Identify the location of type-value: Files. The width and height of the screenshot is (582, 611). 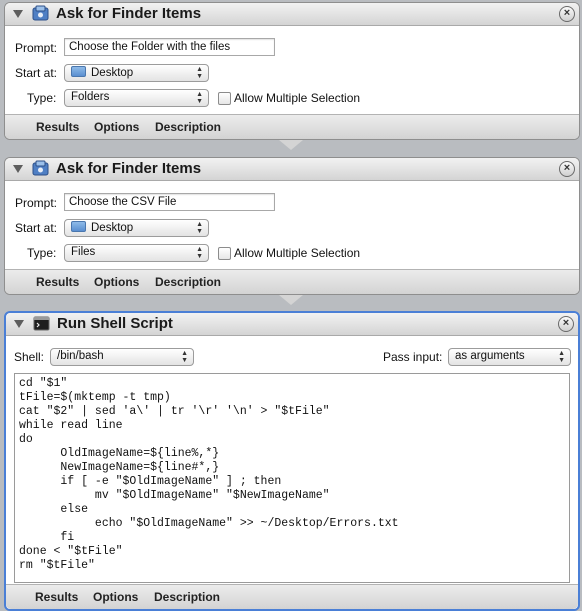
(83, 252).